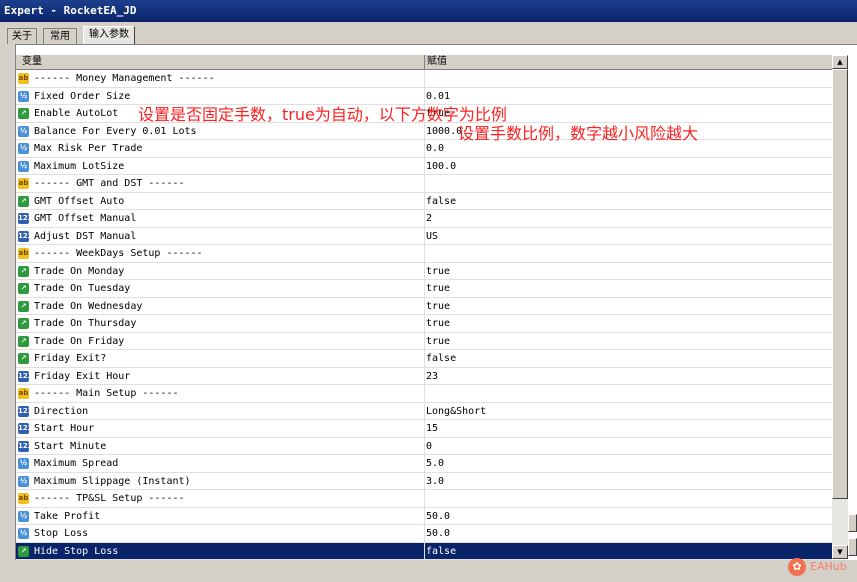 The width and height of the screenshot is (857, 582). Describe the element at coordinates (82, 96) in the screenshot. I see `param-name: Fixed Order Size` at that location.